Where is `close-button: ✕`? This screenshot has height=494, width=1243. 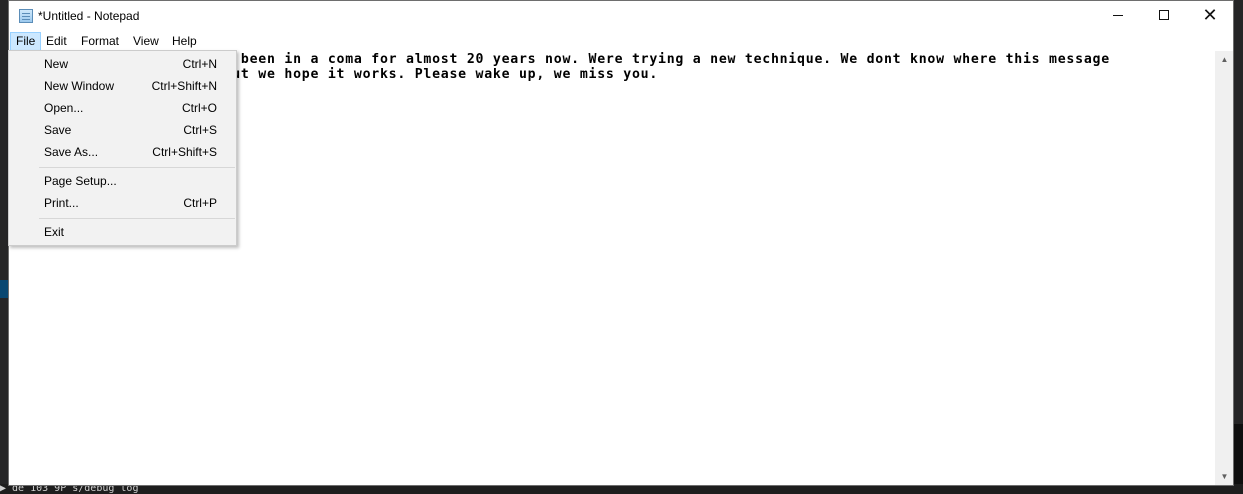
close-button: ✕ is located at coordinates (1210, 16).